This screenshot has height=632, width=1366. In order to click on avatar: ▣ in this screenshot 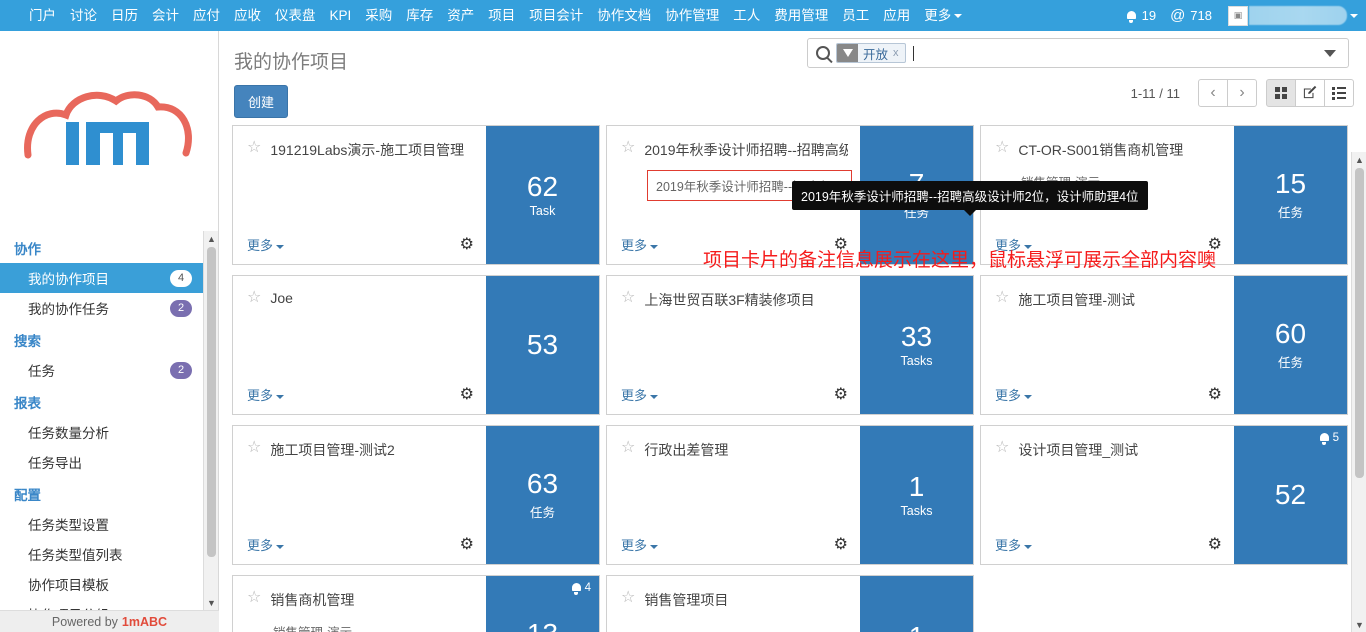, I will do `click(1238, 15)`.